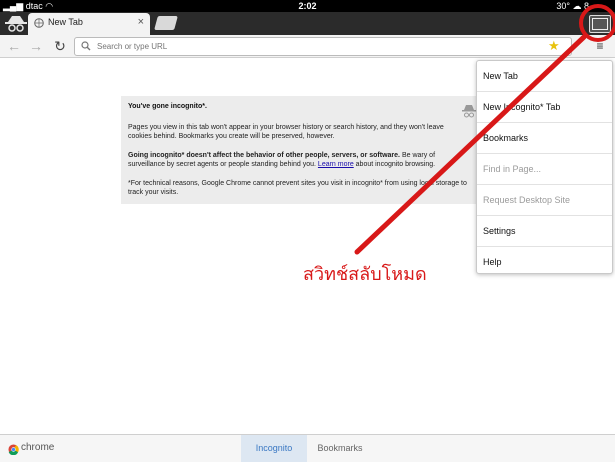 Image resolution: width=615 pixels, height=462 pixels. I want to click on annotation-label: สวิทช์สลับโหมด, so click(365, 274).